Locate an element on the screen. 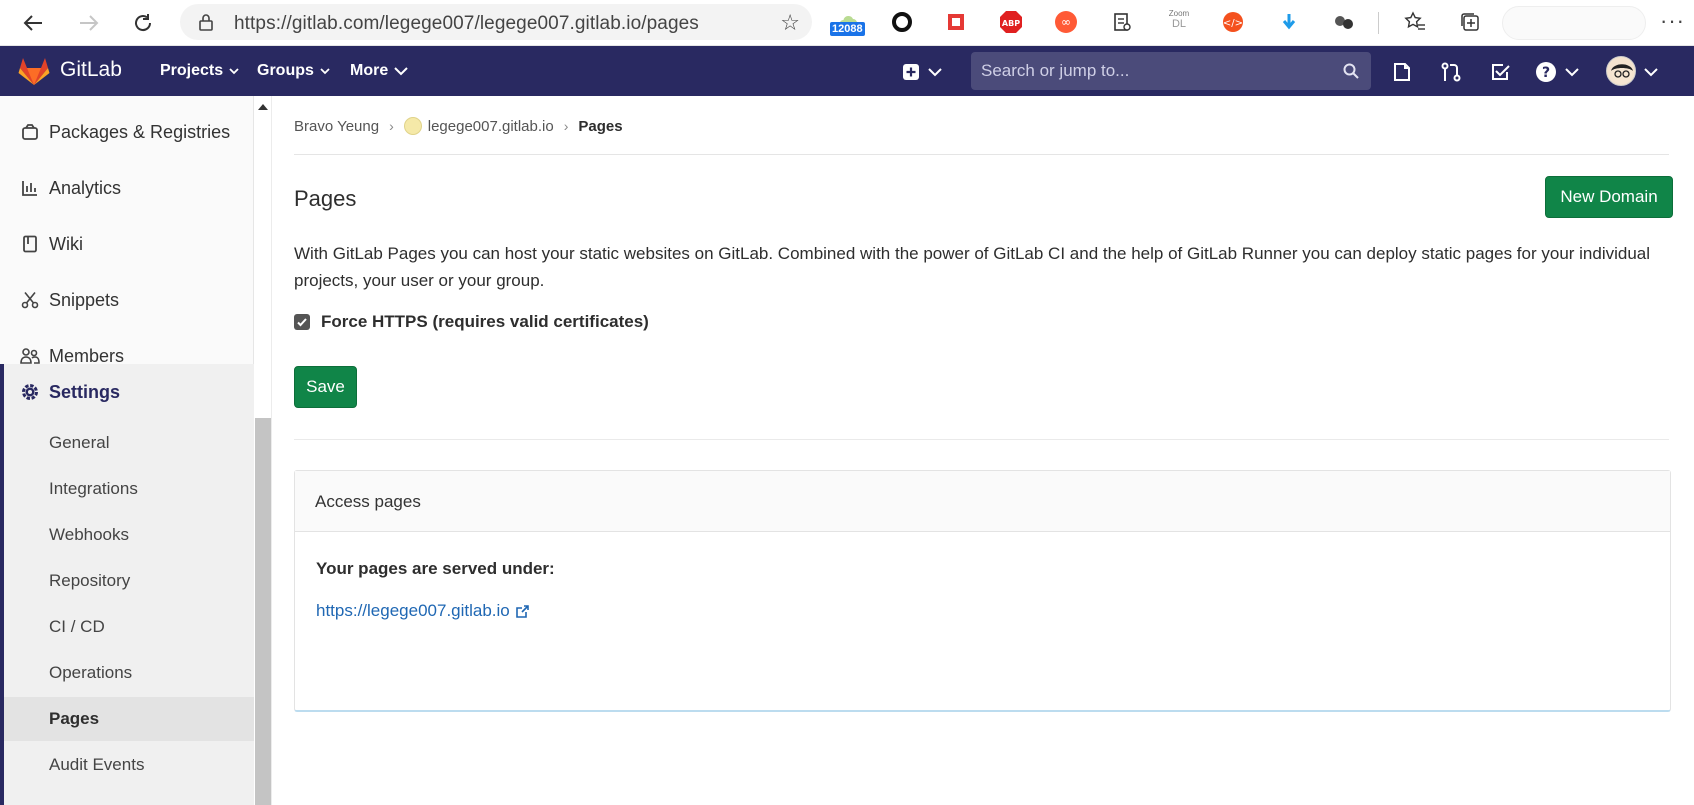 The width and height of the screenshot is (1694, 805). sidebar-sub-pages: Pages is located at coordinates (129, 719).